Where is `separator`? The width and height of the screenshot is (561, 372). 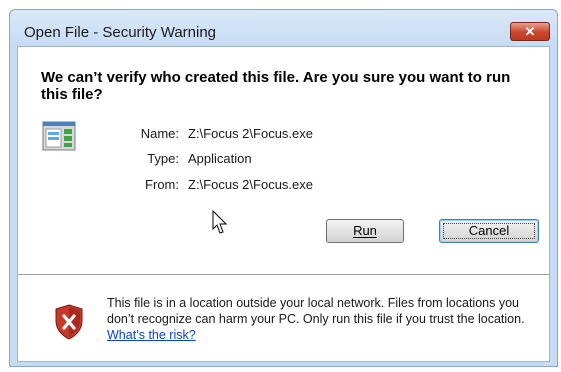 separator is located at coordinates (283, 274).